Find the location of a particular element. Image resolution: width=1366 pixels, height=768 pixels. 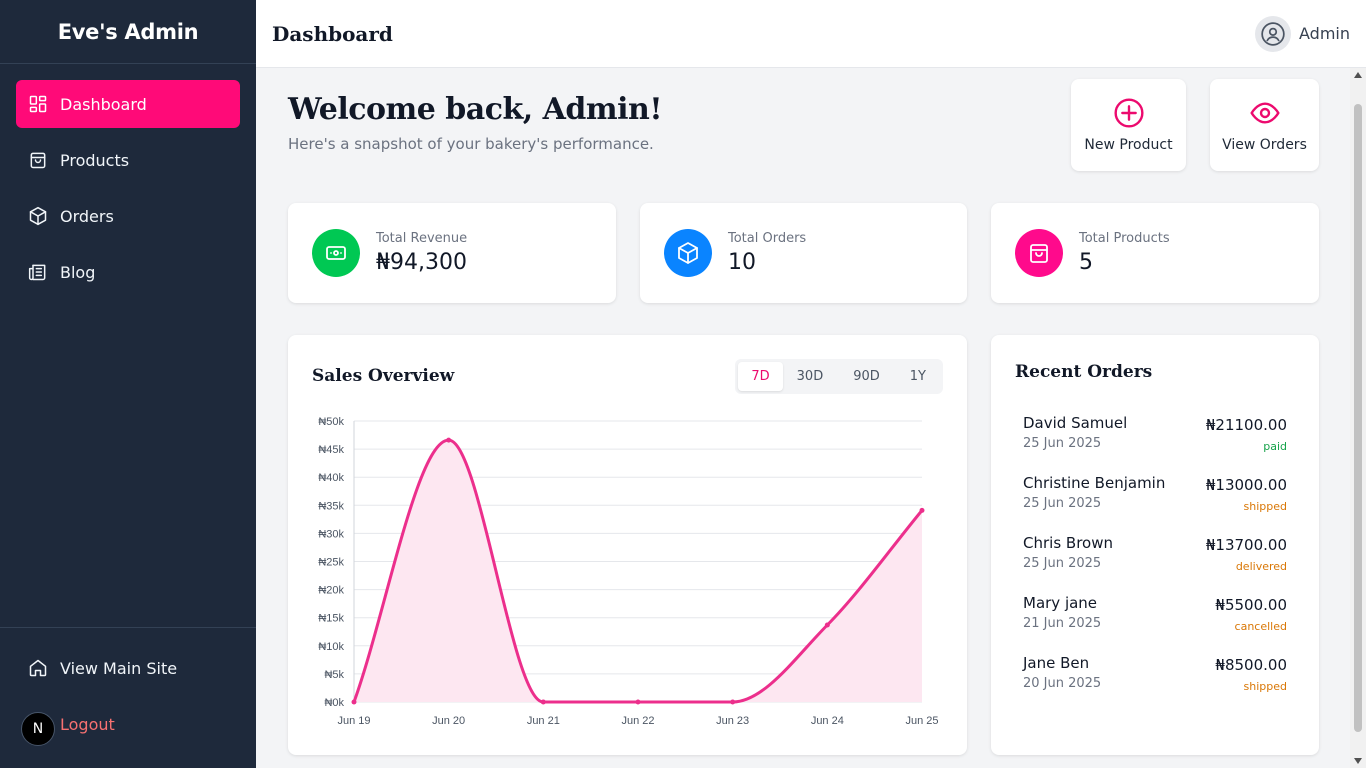

y-tick-label: ₦50k is located at coordinates (331, 422).